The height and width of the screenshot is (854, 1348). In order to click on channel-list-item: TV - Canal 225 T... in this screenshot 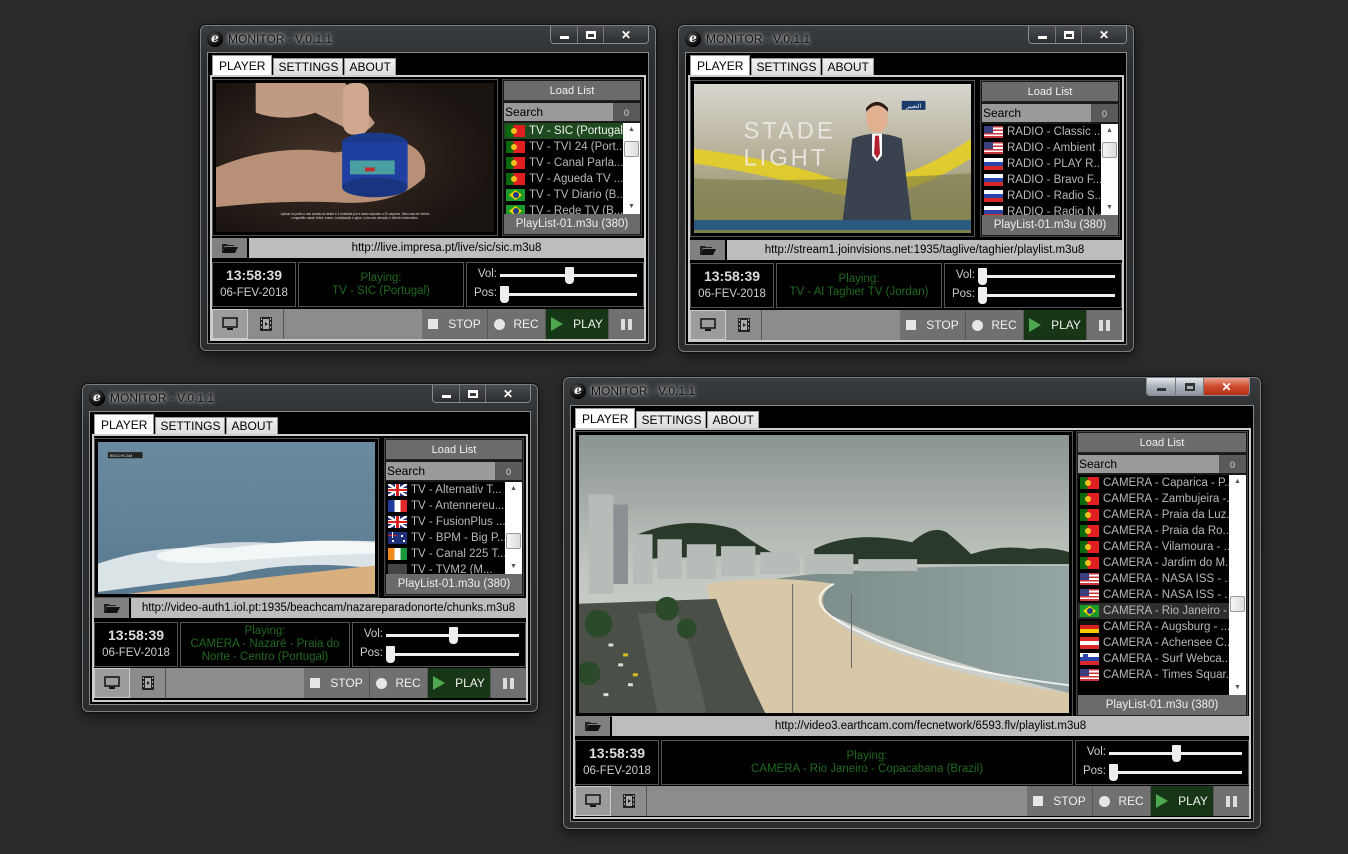, I will do `click(446, 554)`.